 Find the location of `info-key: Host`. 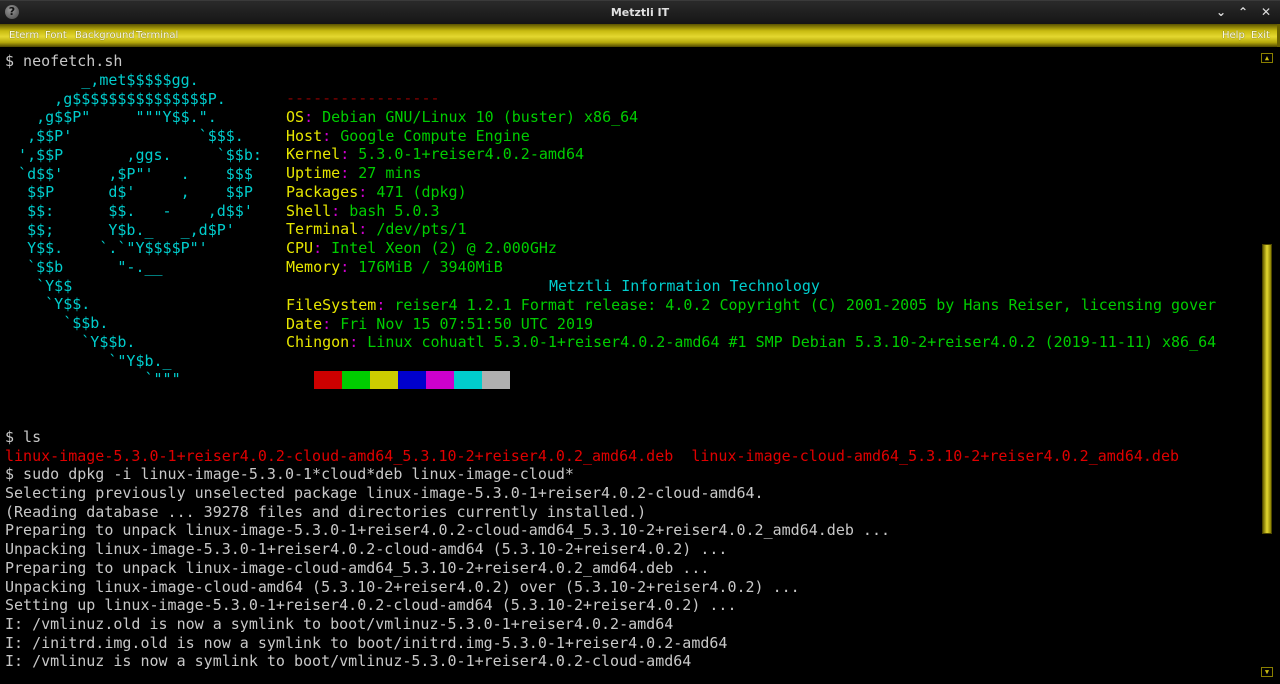

info-key: Host is located at coordinates (304, 135).